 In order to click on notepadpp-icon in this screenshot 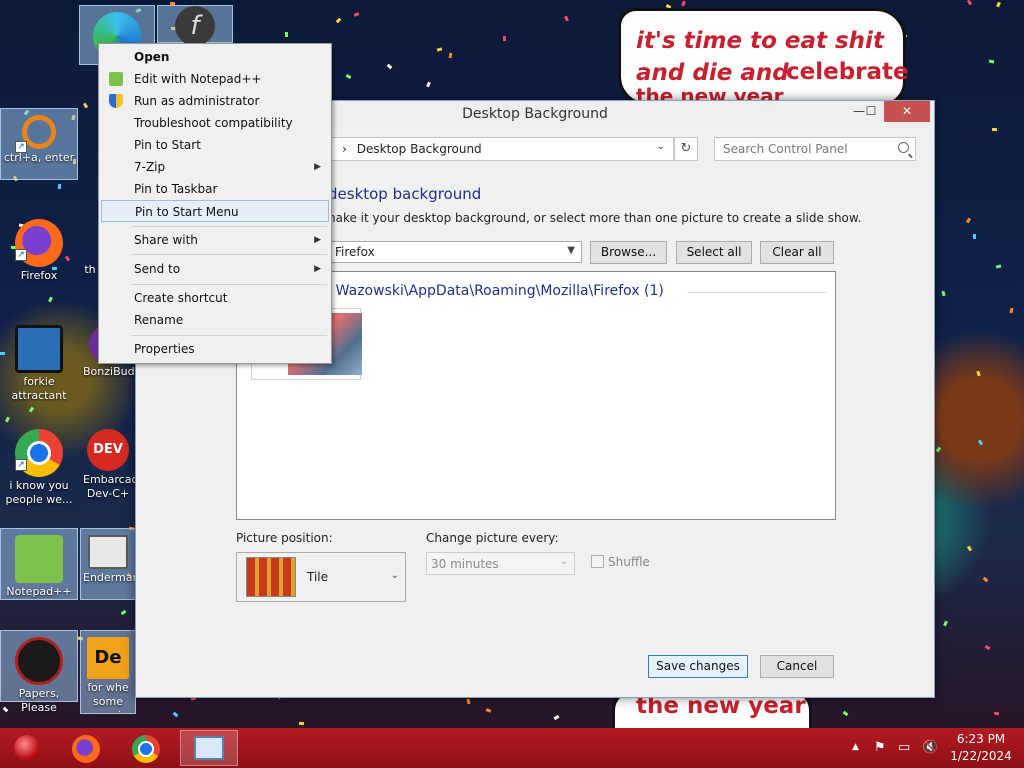, I will do `click(116, 79)`.